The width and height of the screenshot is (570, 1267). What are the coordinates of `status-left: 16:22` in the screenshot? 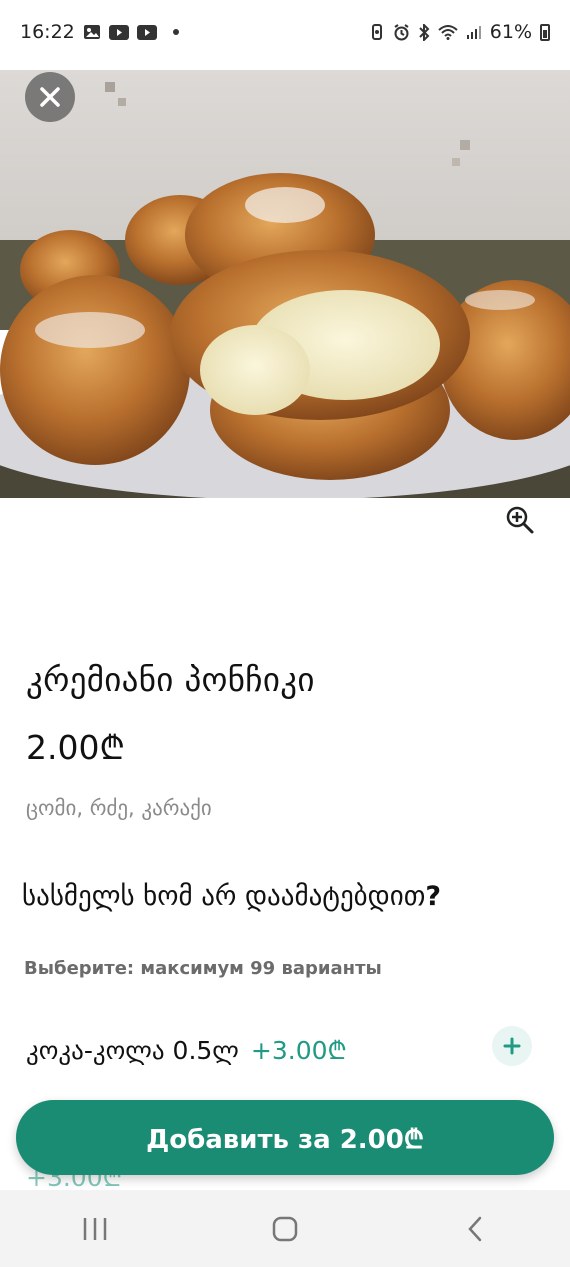 It's located at (99, 32).